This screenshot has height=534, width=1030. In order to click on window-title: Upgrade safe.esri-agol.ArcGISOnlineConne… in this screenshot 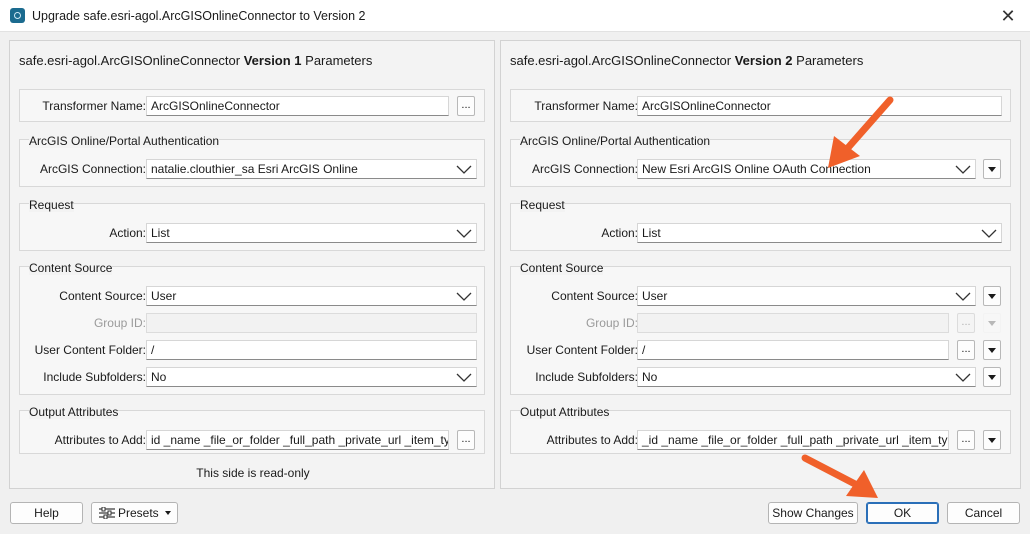, I will do `click(199, 16)`.